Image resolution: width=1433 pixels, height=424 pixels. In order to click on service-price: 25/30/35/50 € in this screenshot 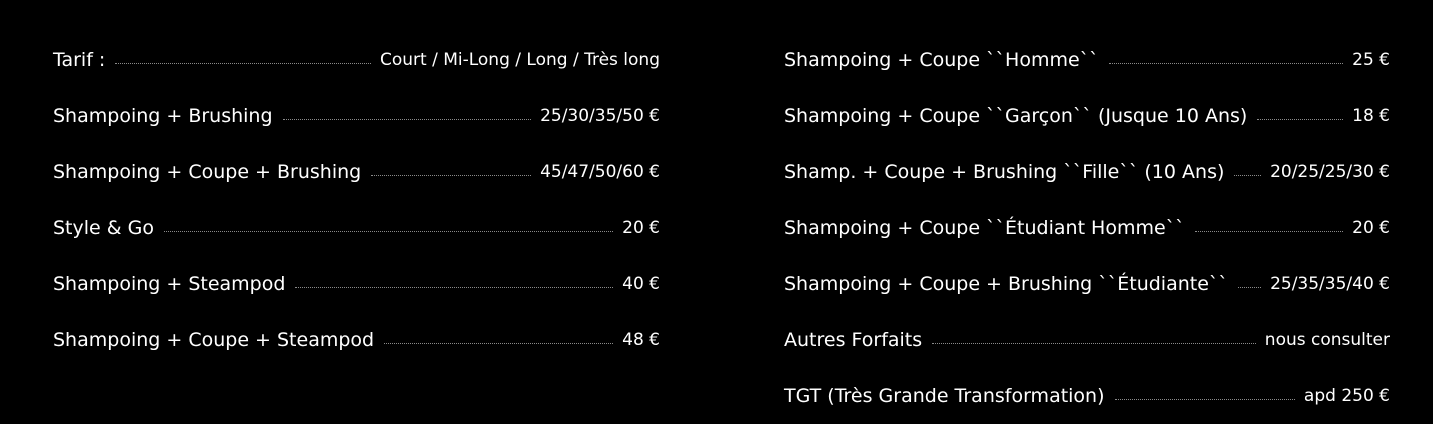, I will do `click(600, 116)`.